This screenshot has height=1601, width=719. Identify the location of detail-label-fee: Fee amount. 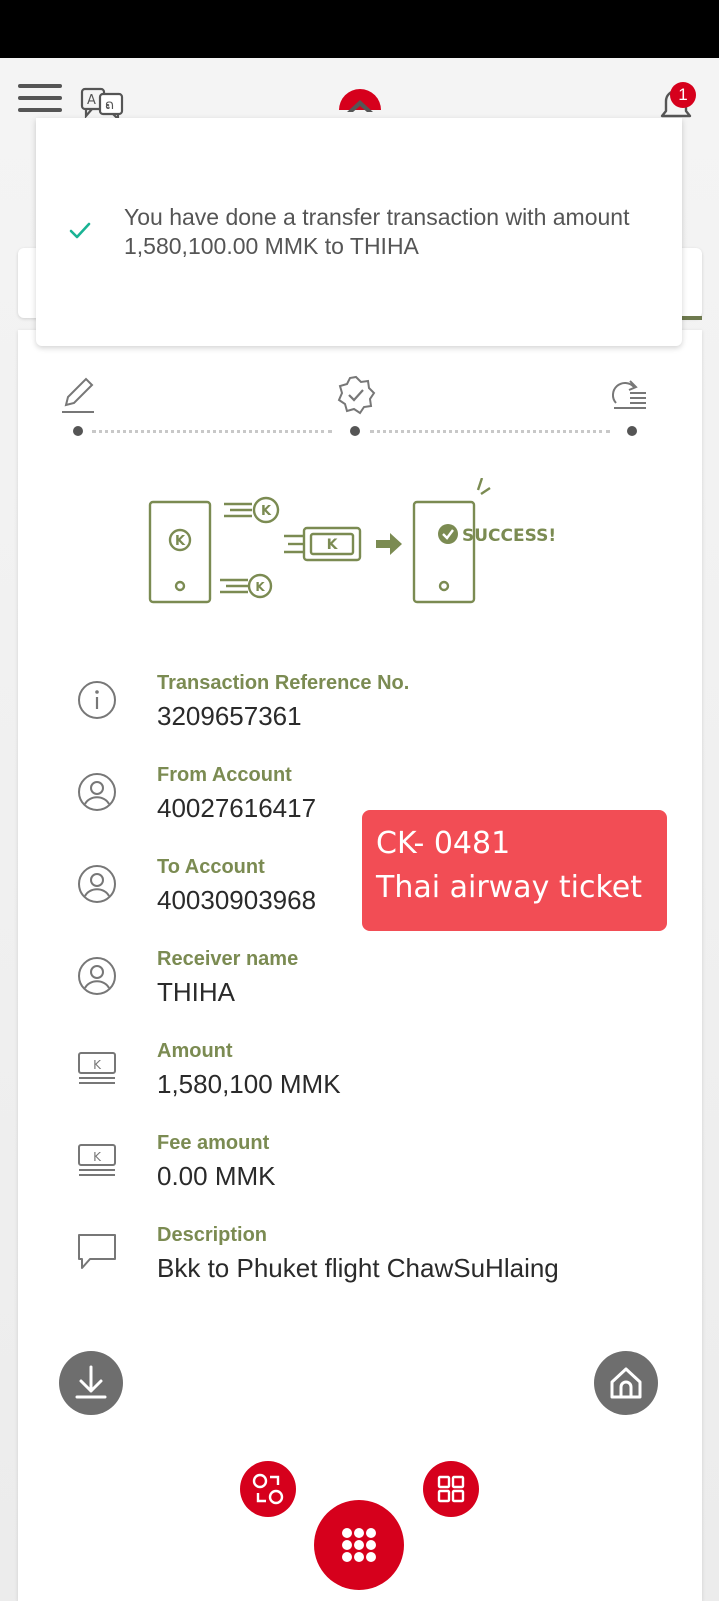
(213, 1143).